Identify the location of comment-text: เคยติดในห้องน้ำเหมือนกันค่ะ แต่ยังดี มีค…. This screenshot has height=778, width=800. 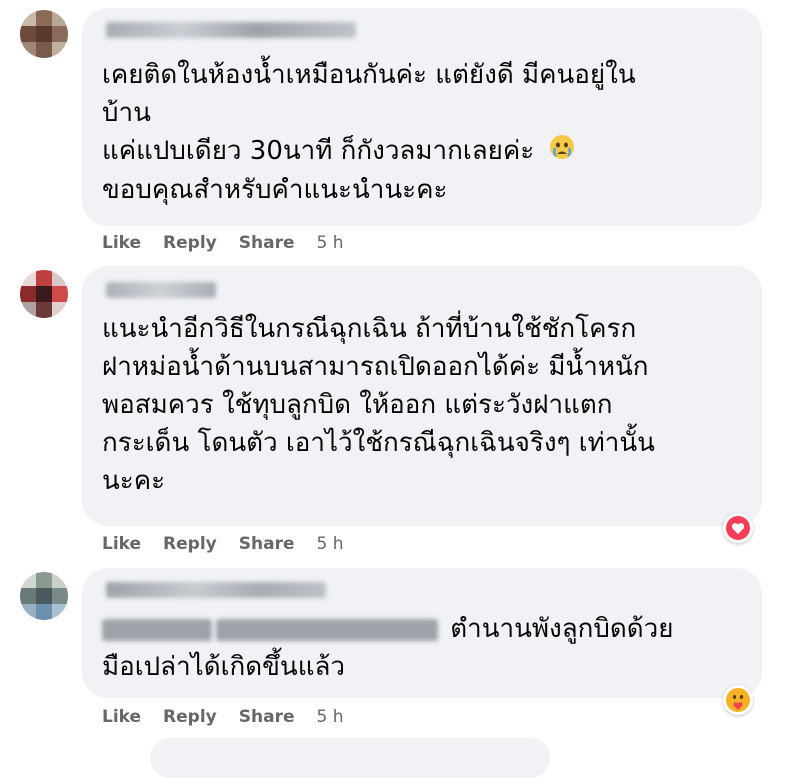
(369, 132).